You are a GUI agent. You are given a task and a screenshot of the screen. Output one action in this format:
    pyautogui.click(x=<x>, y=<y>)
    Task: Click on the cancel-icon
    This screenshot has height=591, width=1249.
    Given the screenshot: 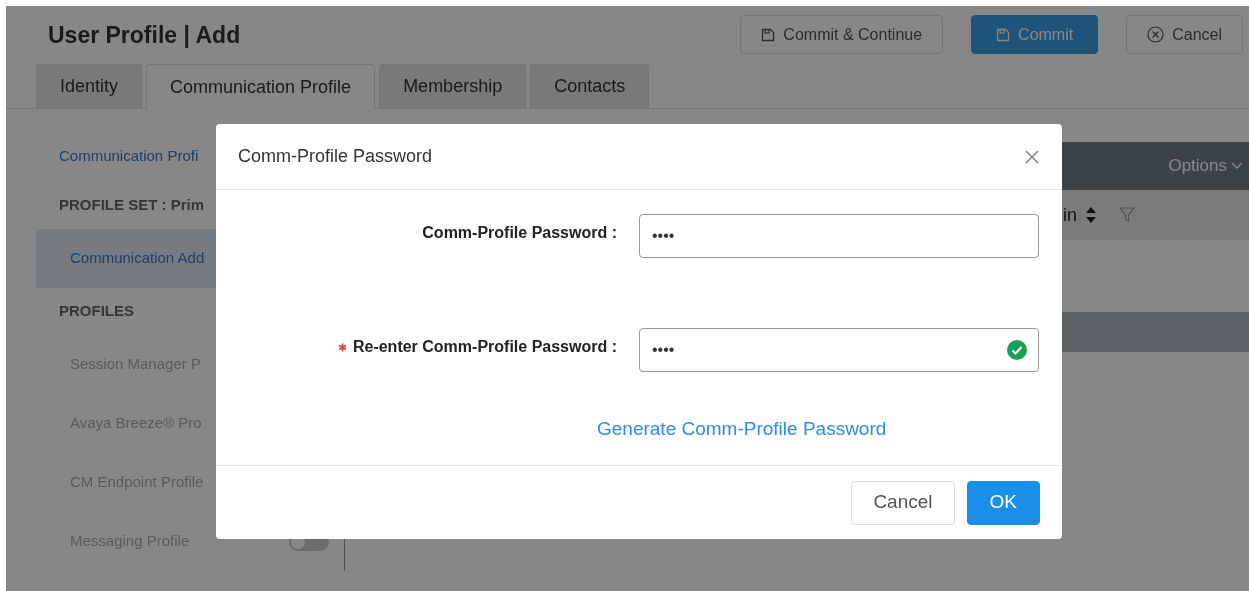 What is the action you would take?
    pyautogui.click(x=1156, y=34)
    